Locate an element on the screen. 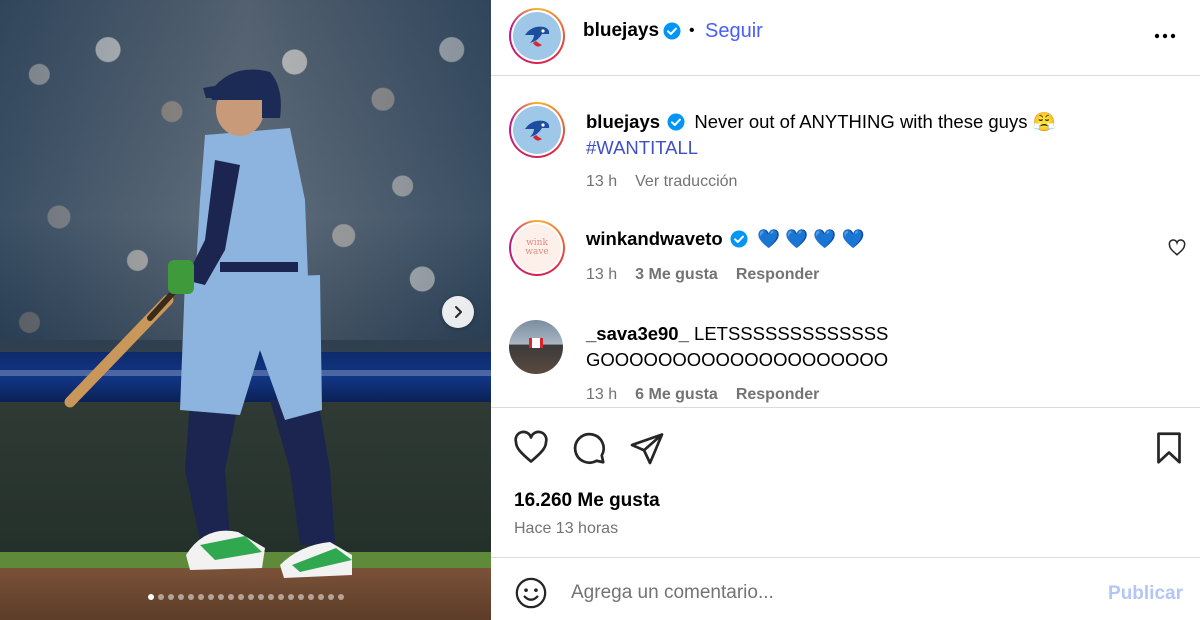  comment-composer: Publicar is located at coordinates (845, 589).